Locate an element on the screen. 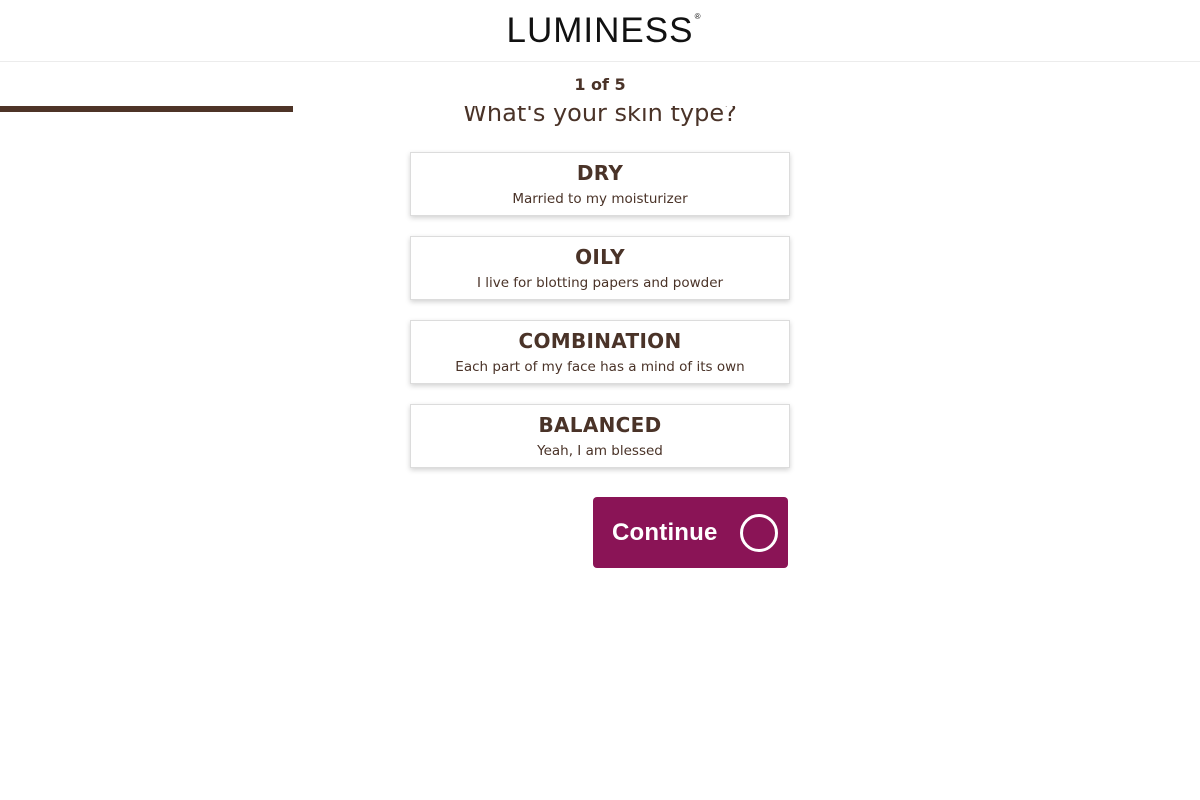 This screenshot has width=1200, height=800. luminess-logo: LUMINESS ® is located at coordinates (603, 30).